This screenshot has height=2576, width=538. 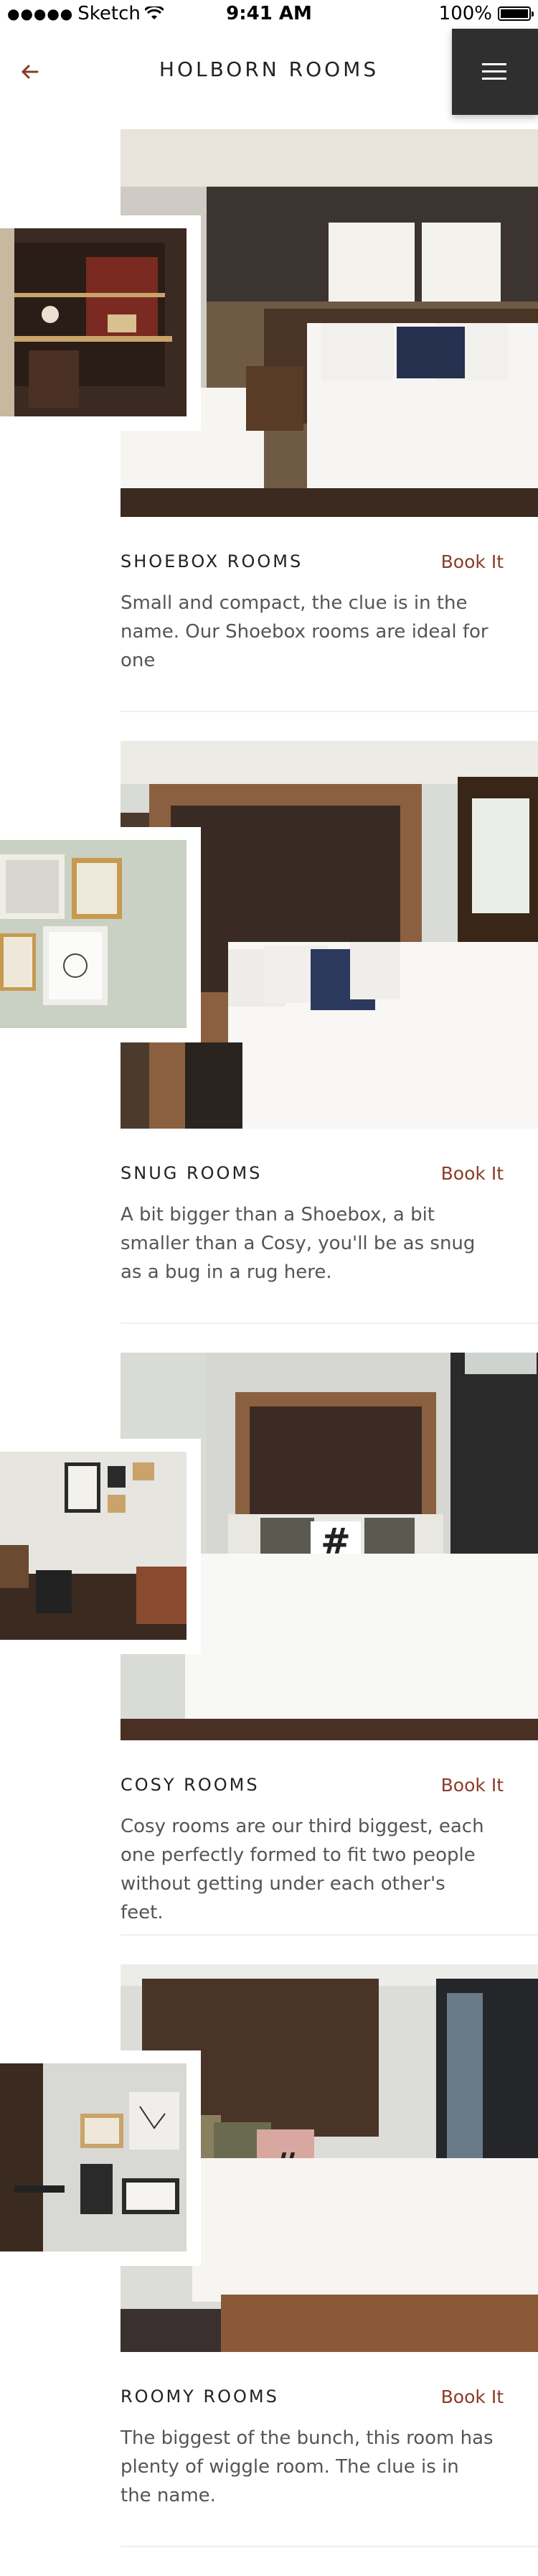 I want to click on battery-icon, so click(x=516, y=13).